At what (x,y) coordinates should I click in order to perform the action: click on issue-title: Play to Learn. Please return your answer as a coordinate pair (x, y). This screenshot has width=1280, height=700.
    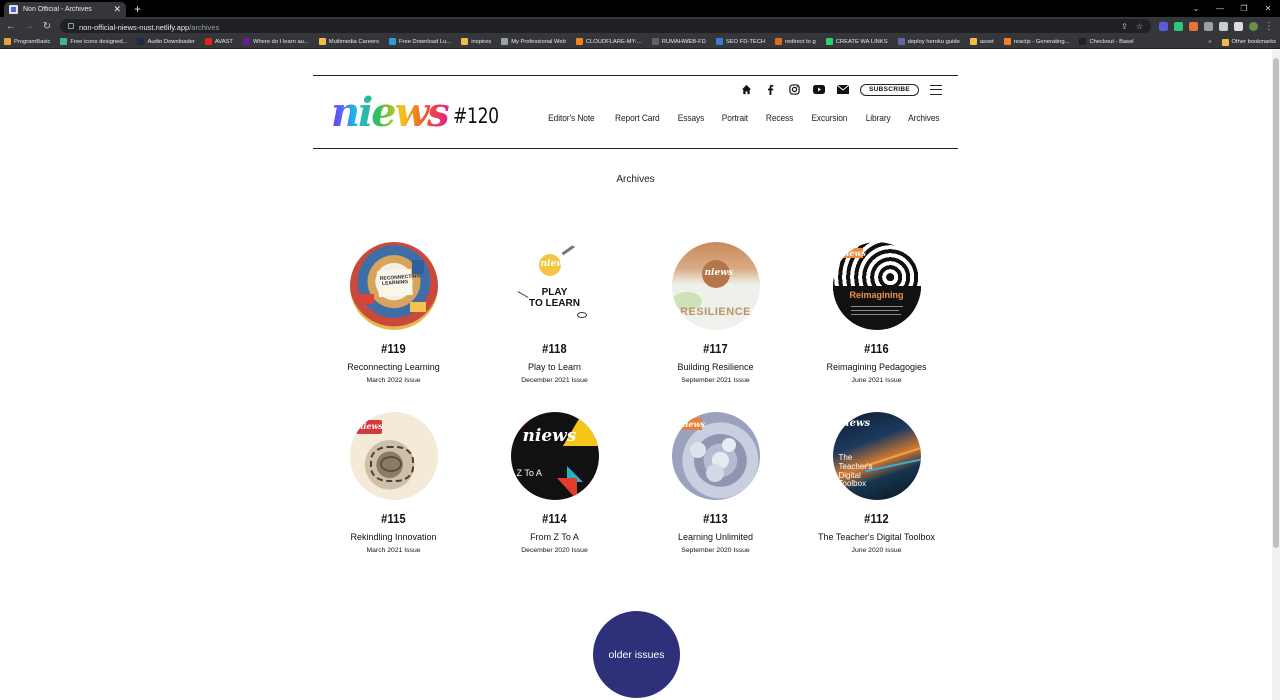
    Looking at the image, I should click on (554, 367).